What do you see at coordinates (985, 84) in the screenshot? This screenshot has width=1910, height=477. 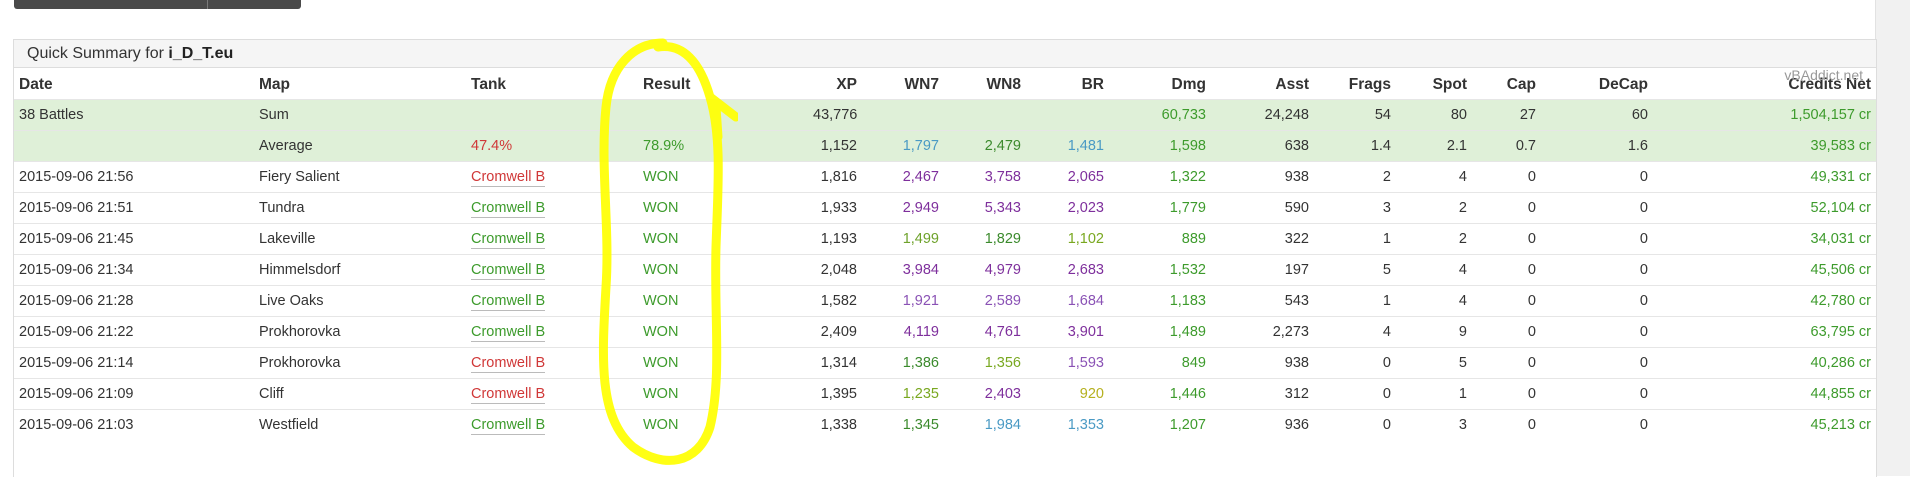 I see `col-wn8: WN8` at bounding box center [985, 84].